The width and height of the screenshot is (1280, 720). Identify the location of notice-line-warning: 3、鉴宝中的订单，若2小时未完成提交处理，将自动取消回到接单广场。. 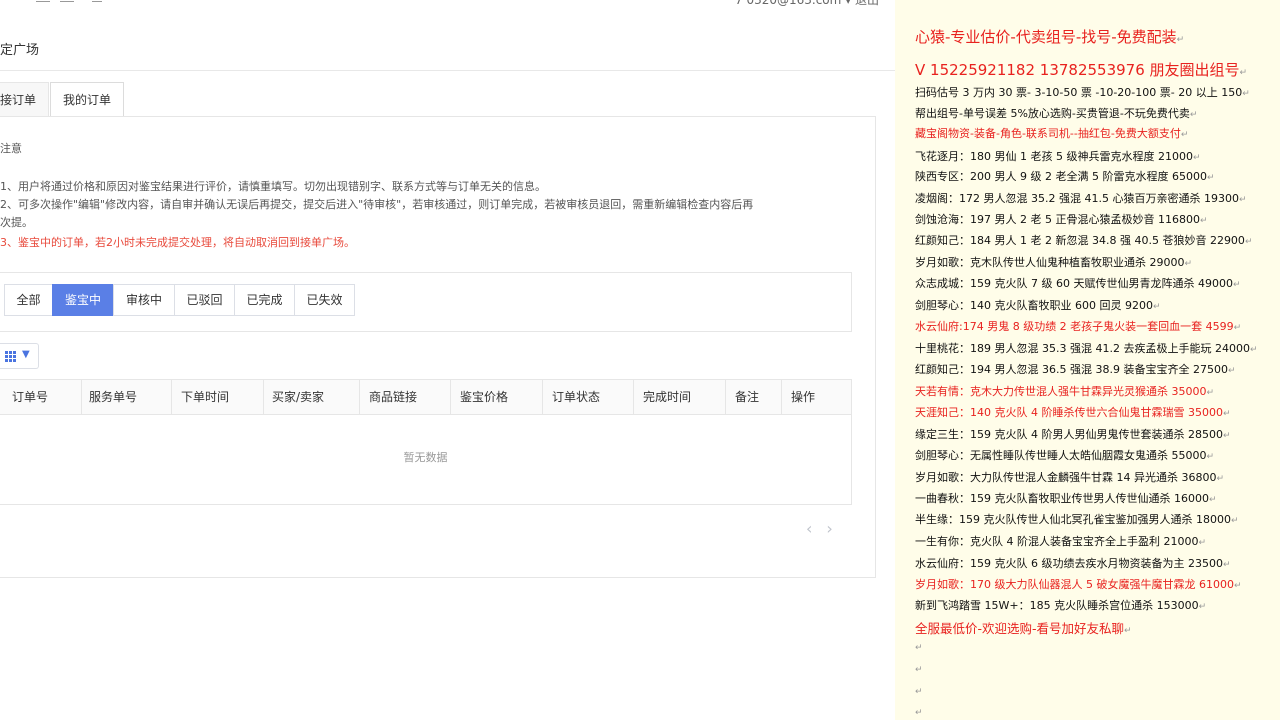
(177, 242).